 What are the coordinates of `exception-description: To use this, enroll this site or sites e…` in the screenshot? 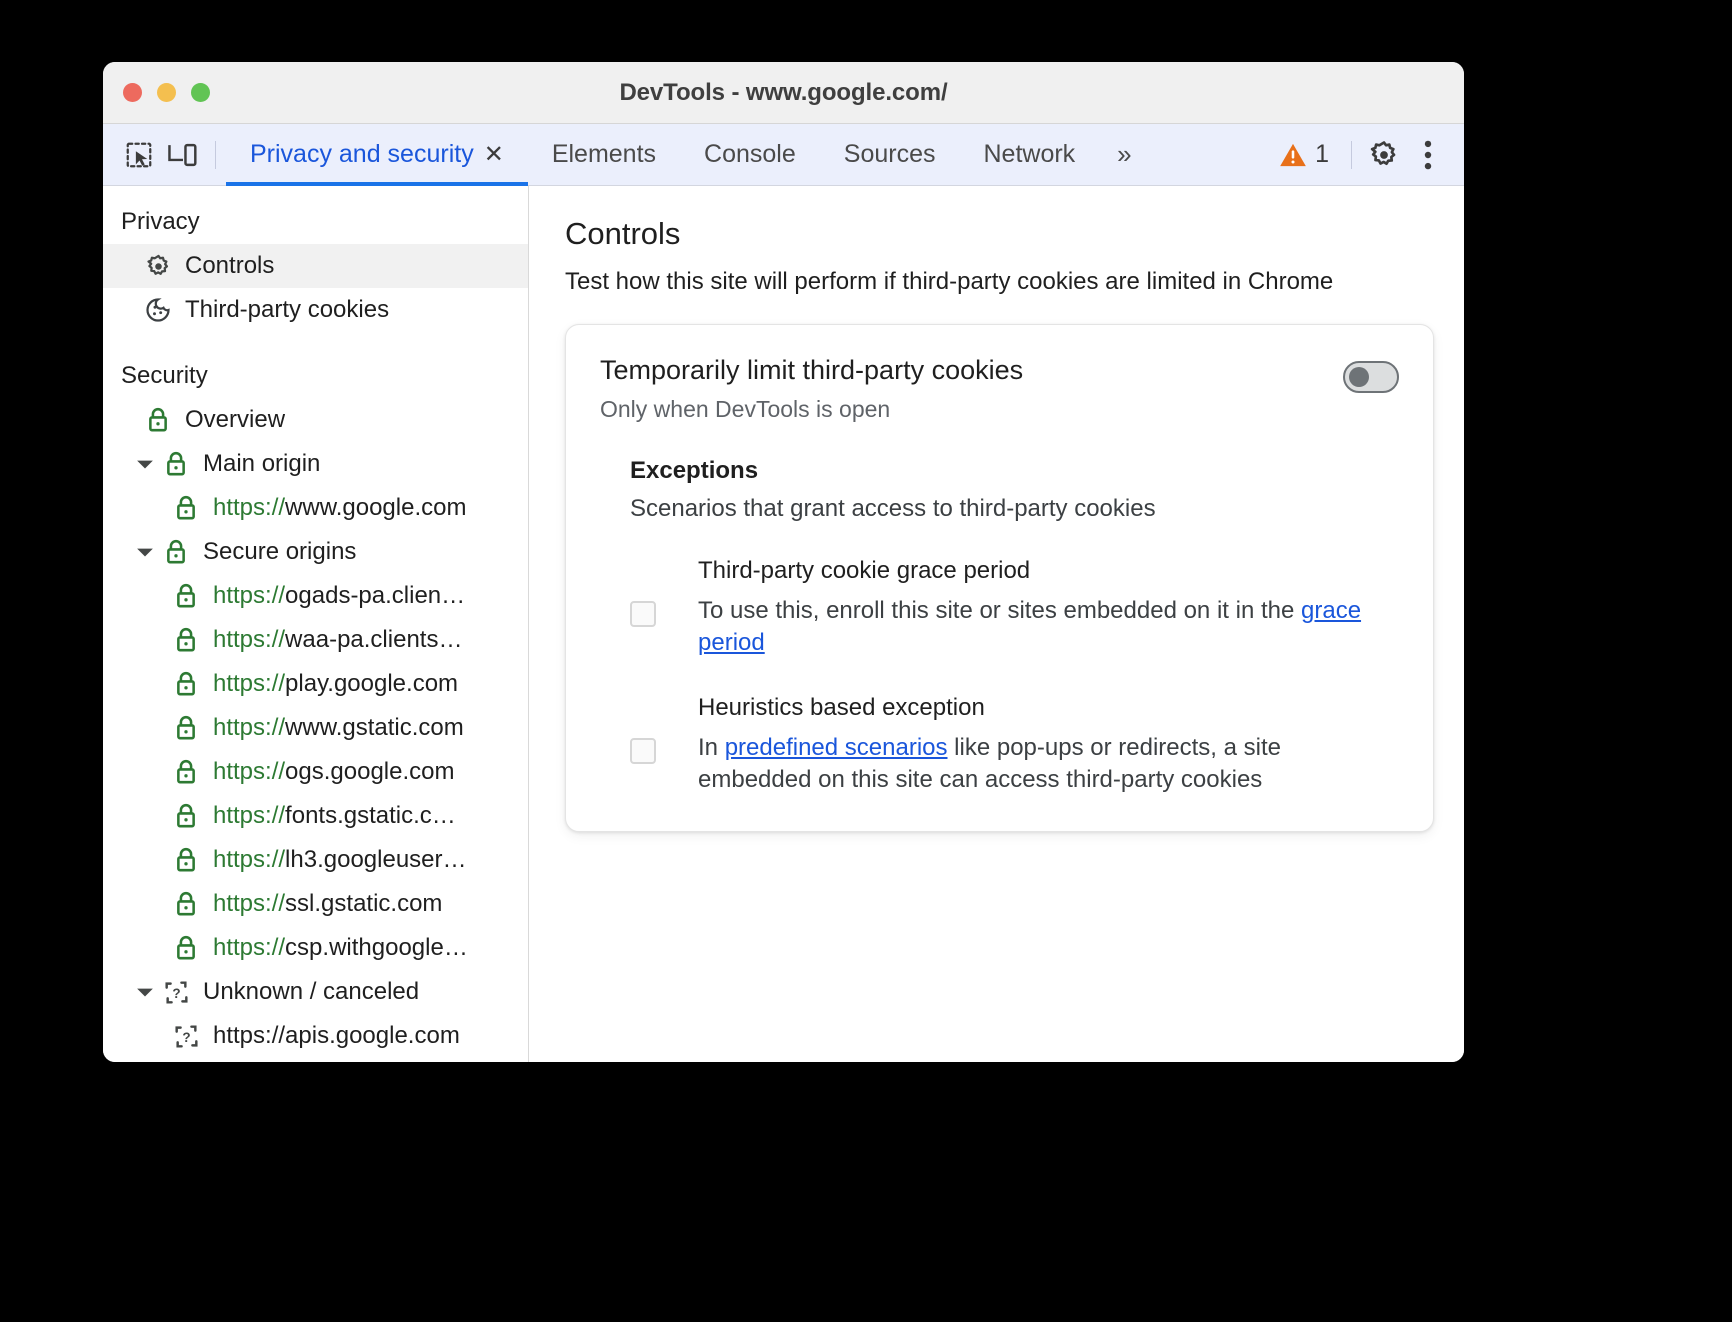 It's located at (1048, 627).